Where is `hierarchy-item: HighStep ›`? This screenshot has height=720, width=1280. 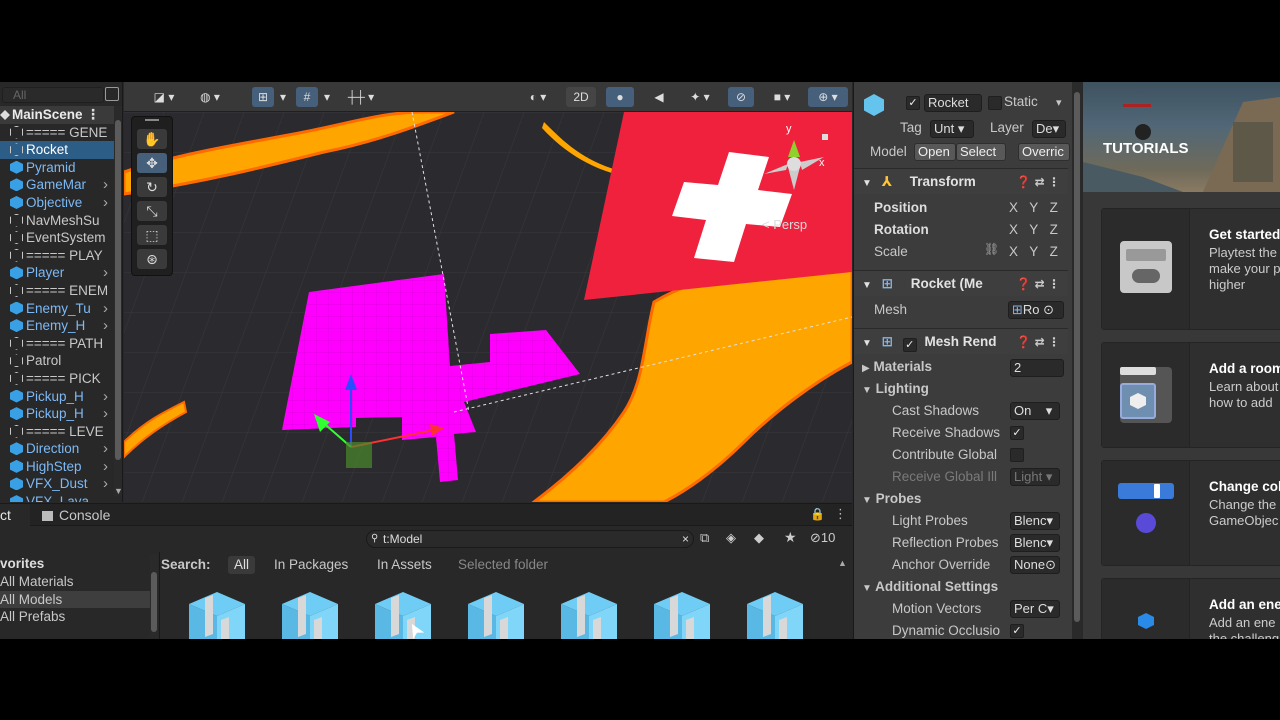 hierarchy-item: HighStep › is located at coordinates (57, 467).